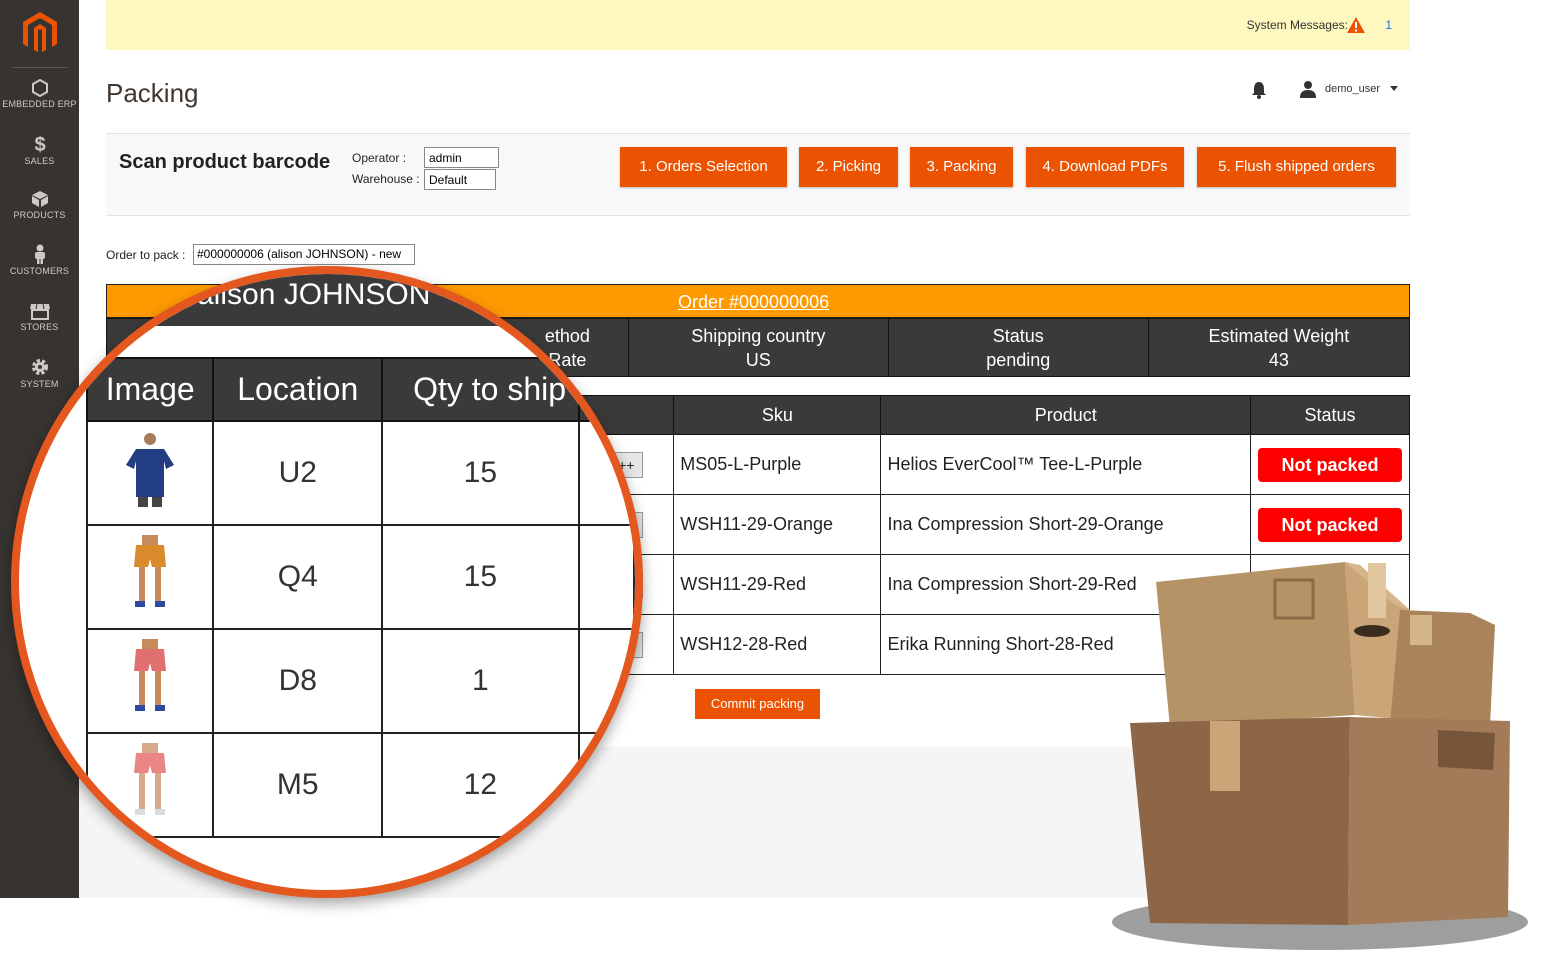 Image resolution: width=1548 pixels, height=961 pixels. I want to click on table-row: M5 12, so click(360, 785).